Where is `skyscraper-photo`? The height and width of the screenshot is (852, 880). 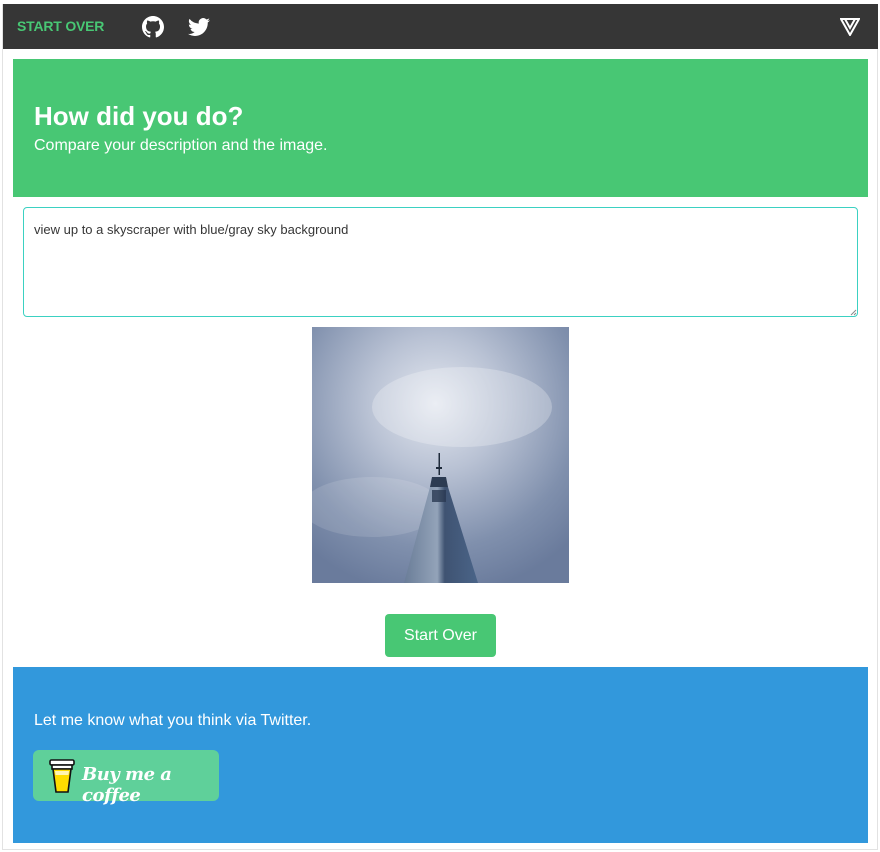 skyscraper-photo is located at coordinates (440, 455).